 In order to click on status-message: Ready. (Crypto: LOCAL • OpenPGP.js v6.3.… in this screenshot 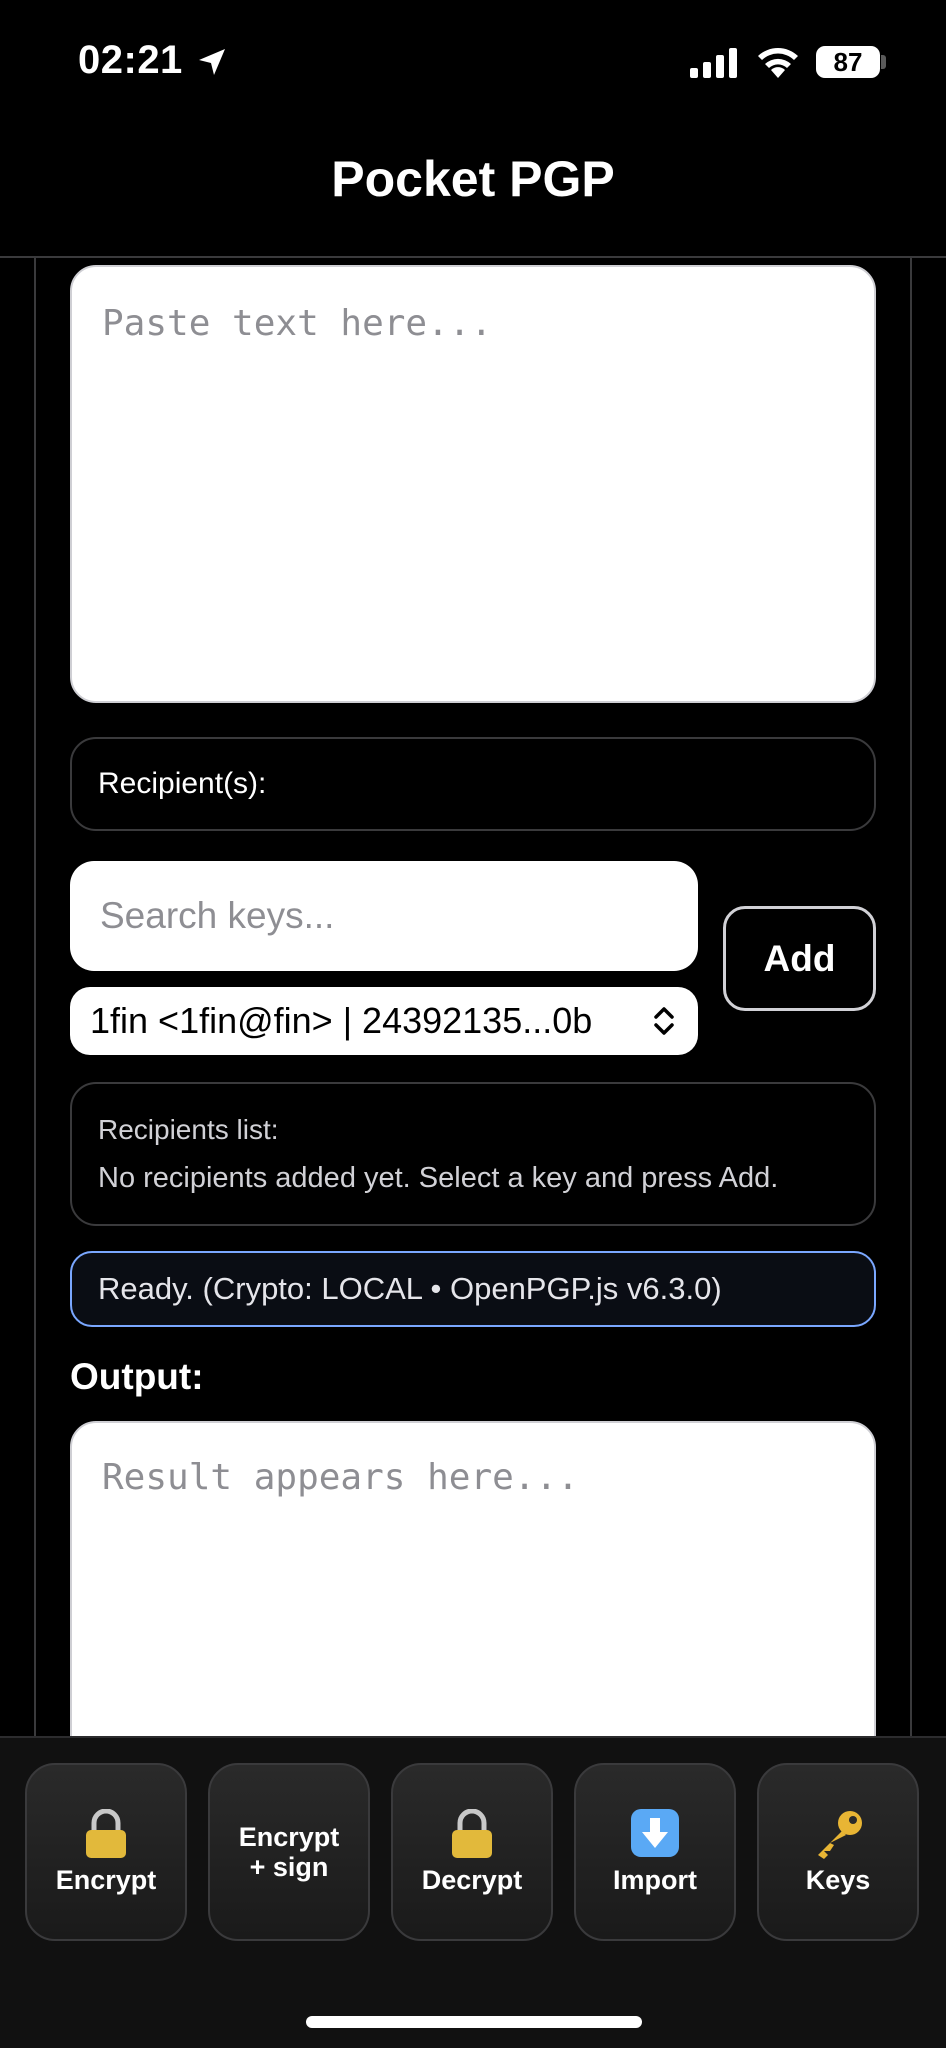, I will do `click(473, 1289)`.